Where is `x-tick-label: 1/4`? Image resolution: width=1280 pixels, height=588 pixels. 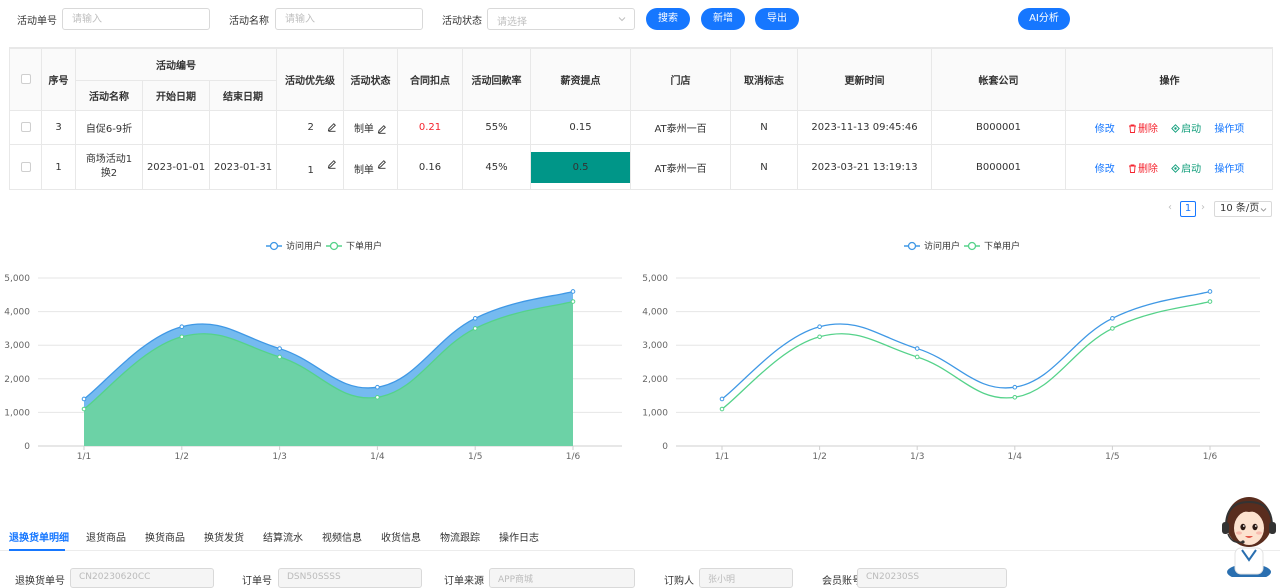 x-tick-label: 1/4 is located at coordinates (377, 457).